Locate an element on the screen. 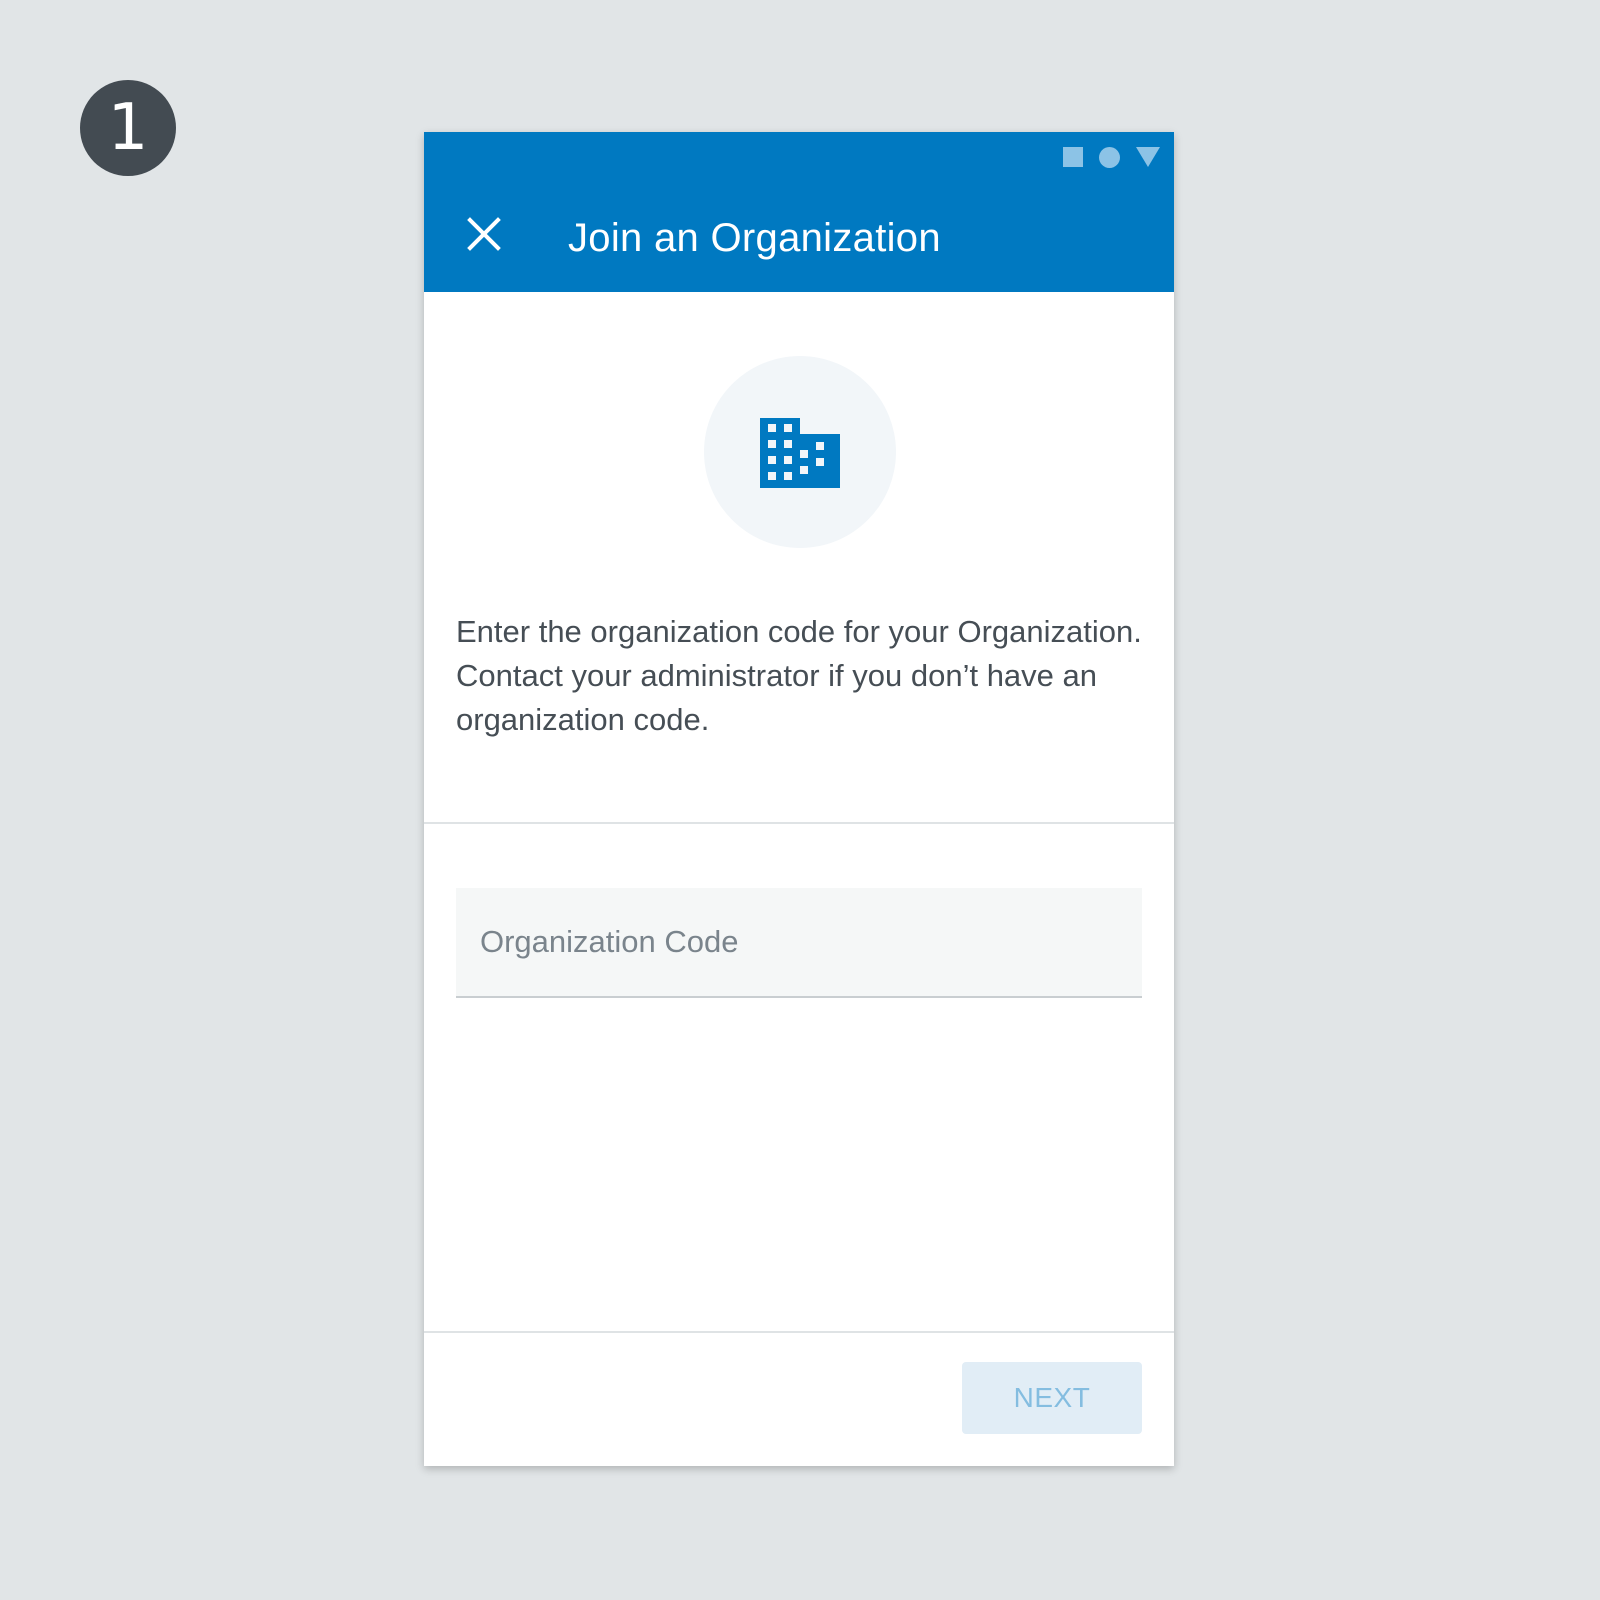 This screenshot has height=1600, width=1600. status-bar is located at coordinates (1111, 157).